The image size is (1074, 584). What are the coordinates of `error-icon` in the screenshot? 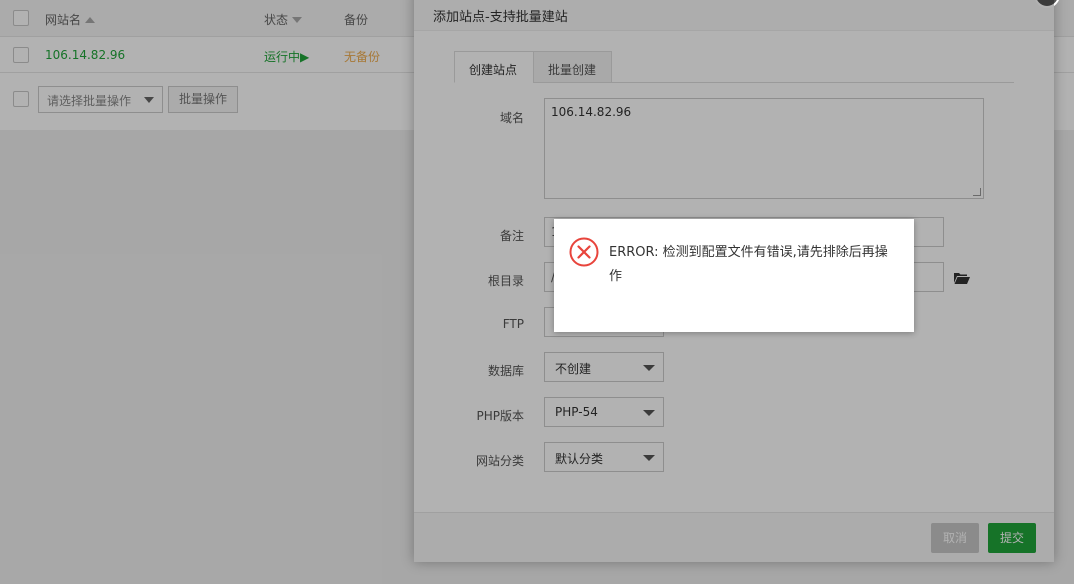 It's located at (584, 252).